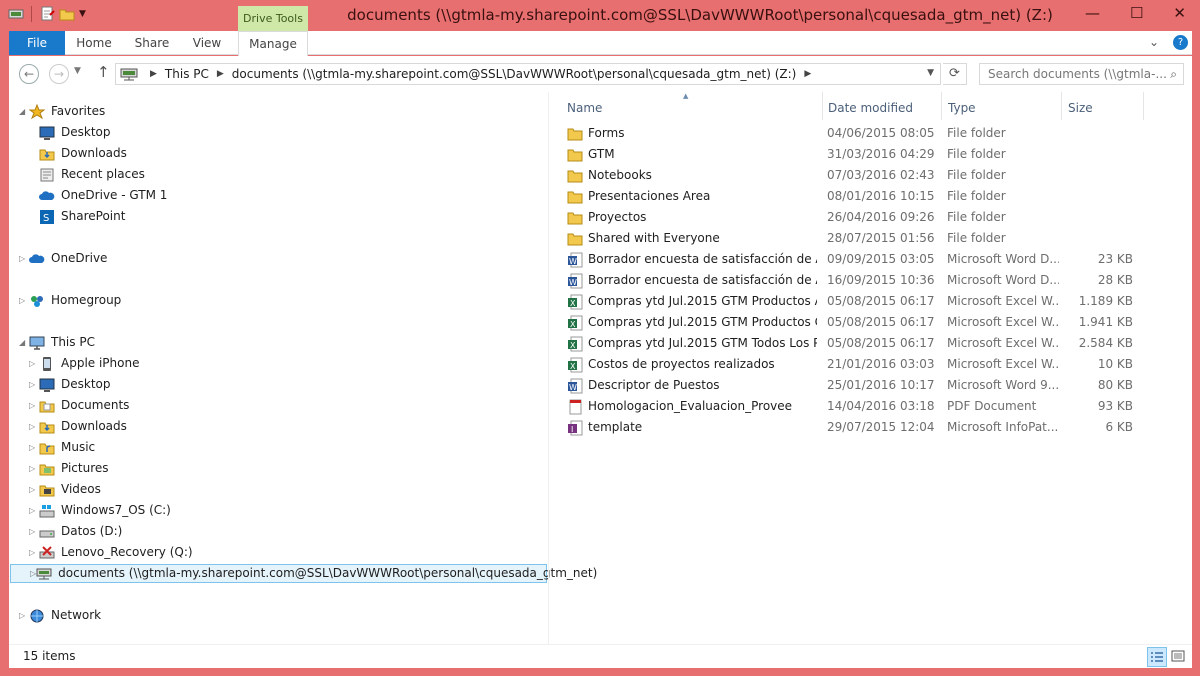  Describe the element at coordinates (962, 108) in the screenshot. I see `column-header-type: Type` at that location.